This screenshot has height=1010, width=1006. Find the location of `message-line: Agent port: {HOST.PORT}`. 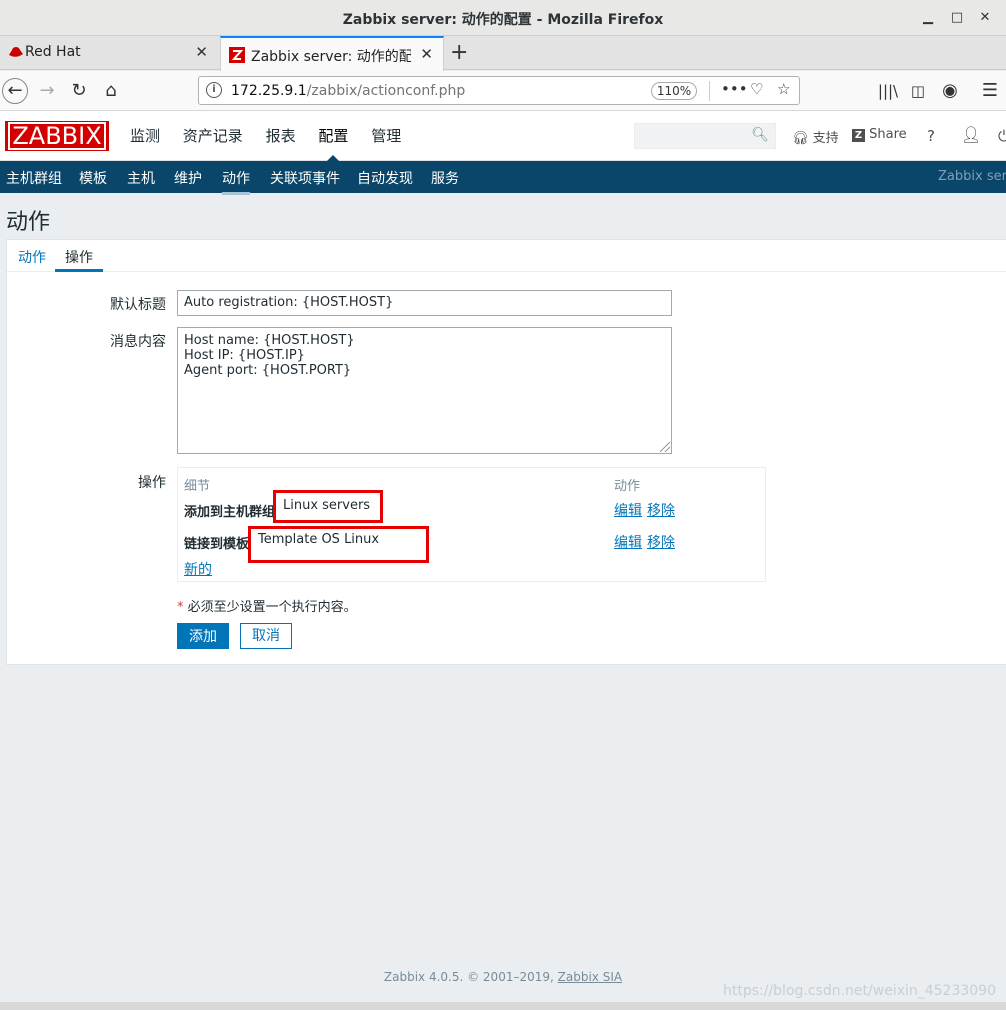

message-line: Agent port: {HOST.PORT} is located at coordinates (268, 370).